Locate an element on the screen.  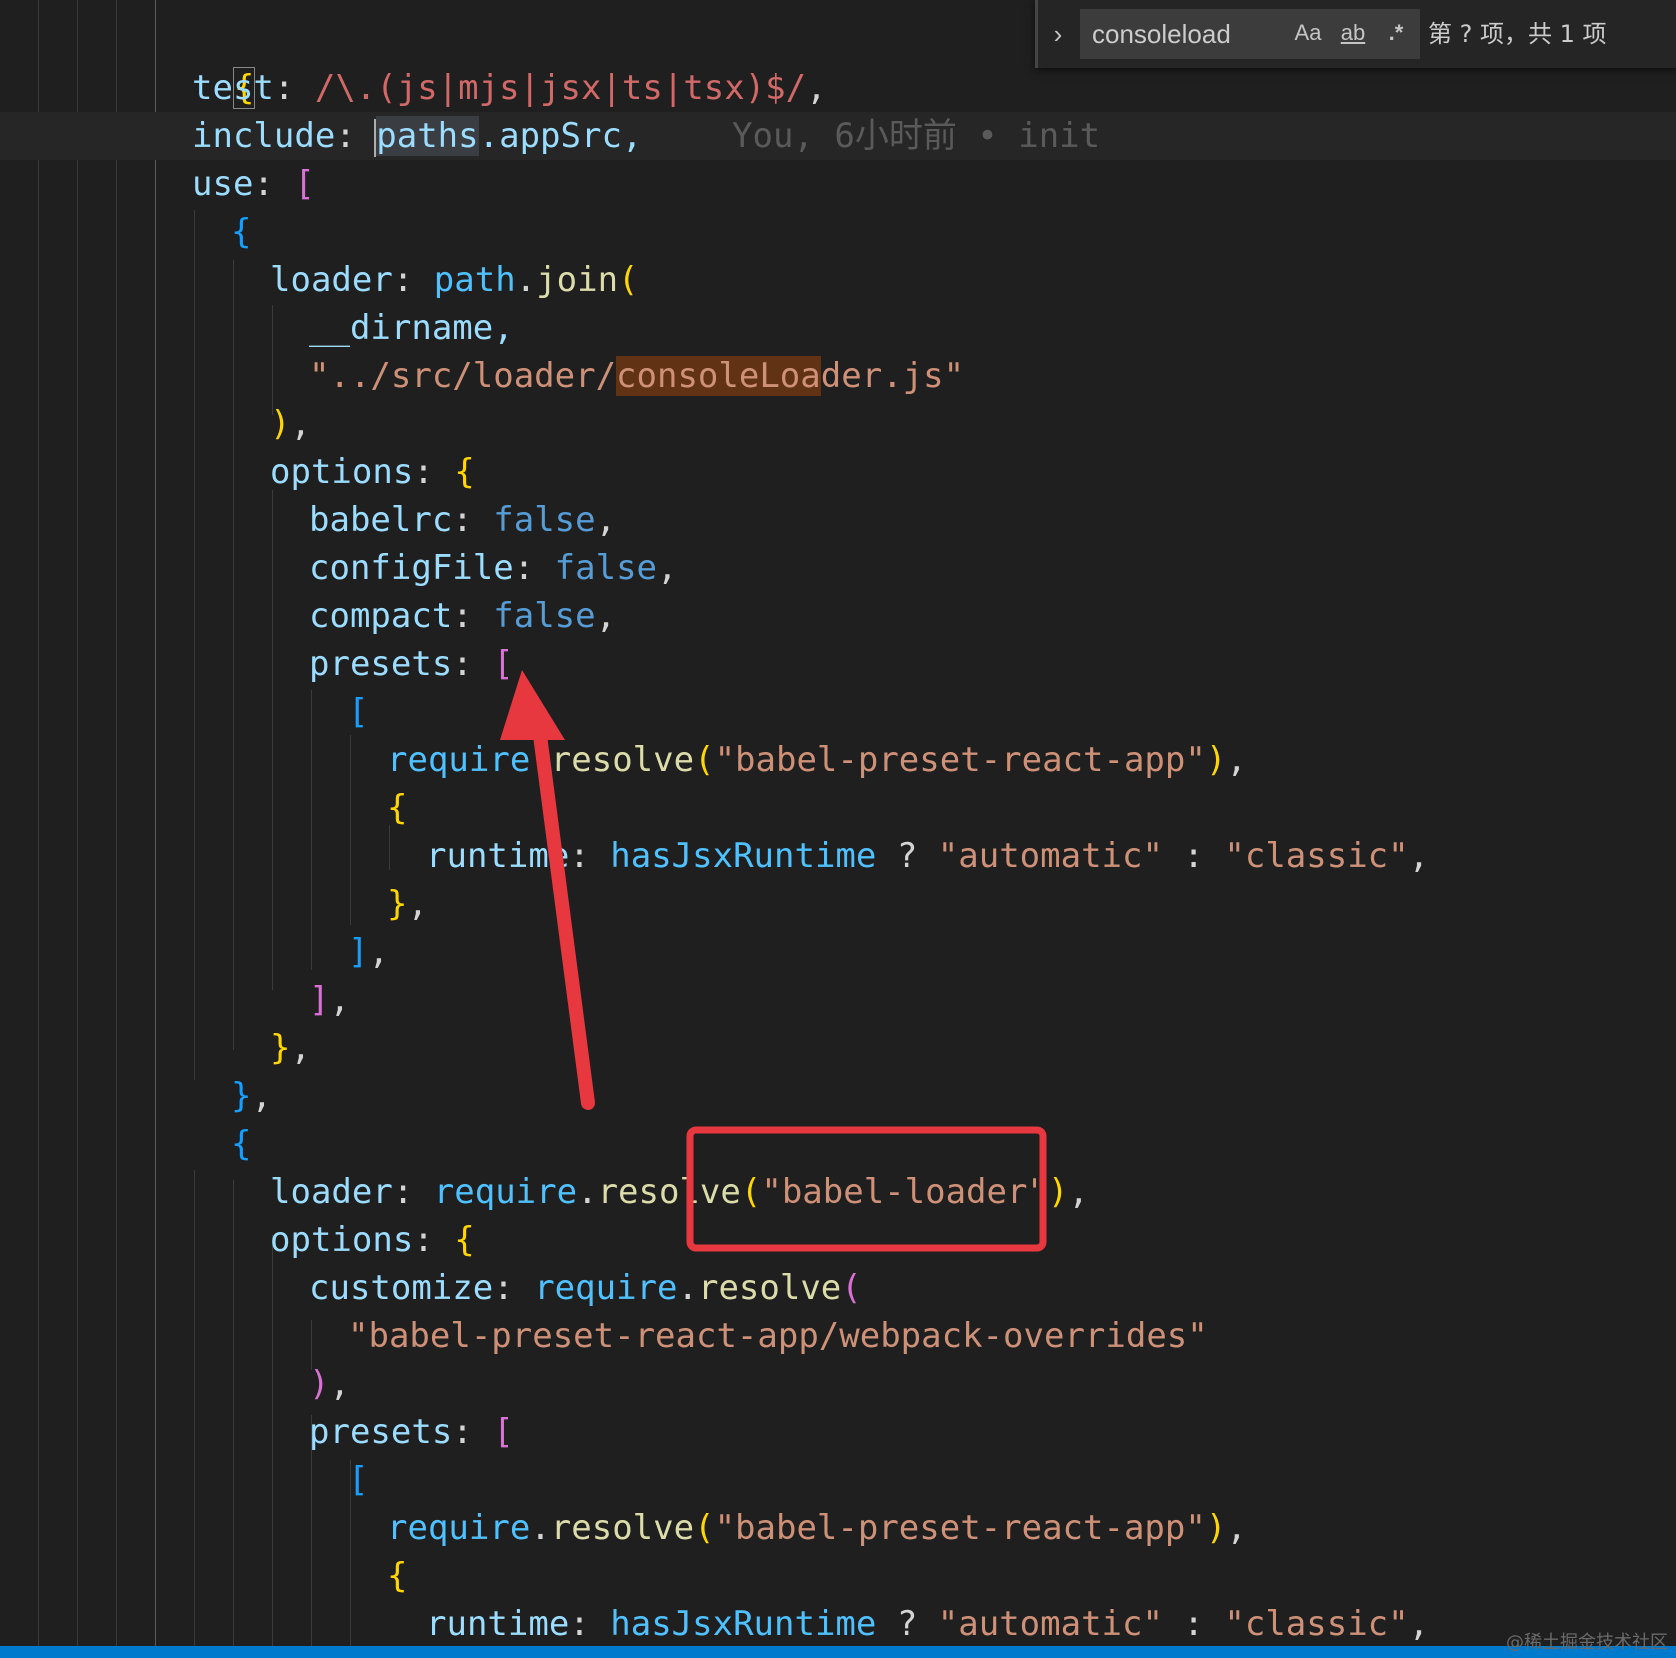
code-line: loader: path.join( is located at coordinates (454, 280).